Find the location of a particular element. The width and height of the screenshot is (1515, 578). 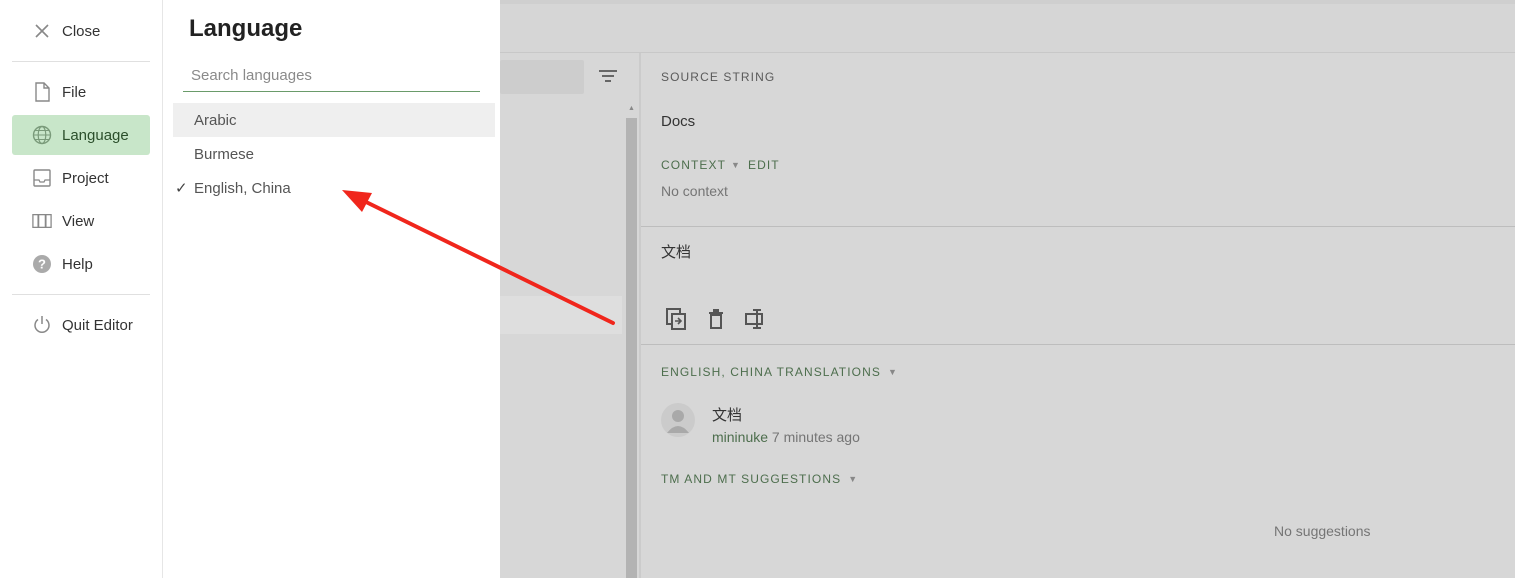

filter-icon is located at coordinates (608, 76).